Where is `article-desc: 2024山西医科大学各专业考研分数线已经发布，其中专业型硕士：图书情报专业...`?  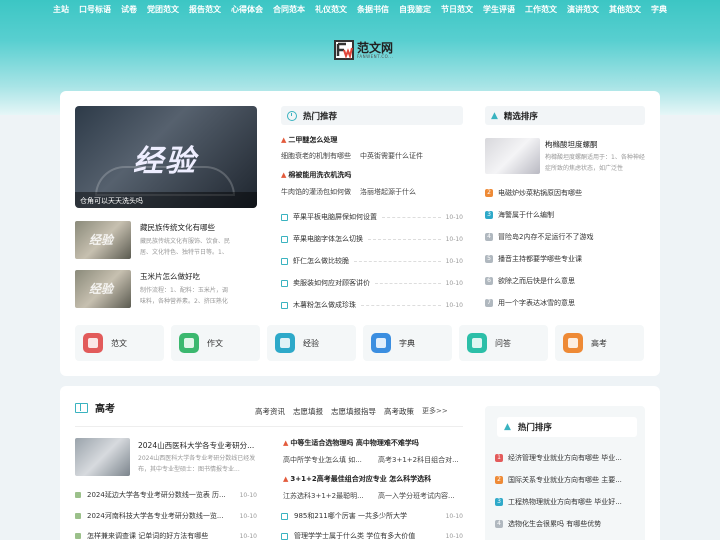 article-desc: 2024山西医科大学各专业考研分数线已经发布，其中专业型硕士：图书情报专业... is located at coordinates (197, 464).